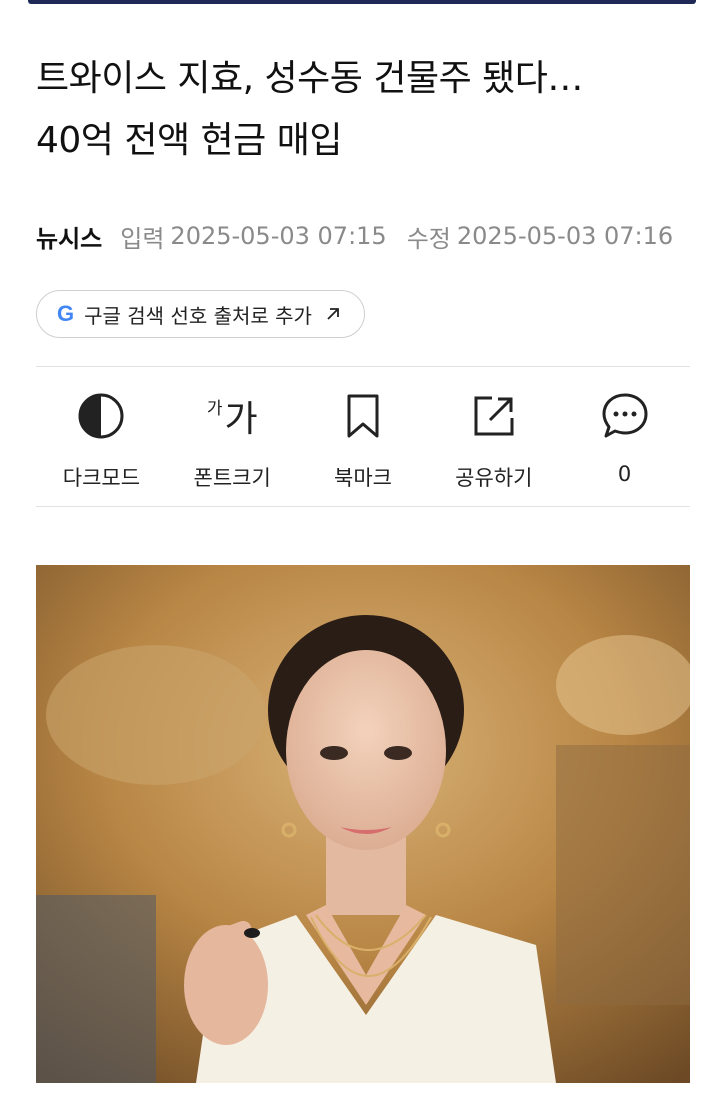 The width and height of the screenshot is (724, 1115). Describe the element at coordinates (241, 419) in the screenshot. I see `font-big-glyph: 가` at that location.